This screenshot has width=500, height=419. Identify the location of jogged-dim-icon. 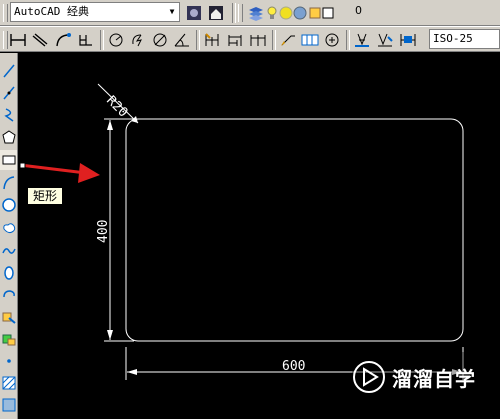
(137, 40).